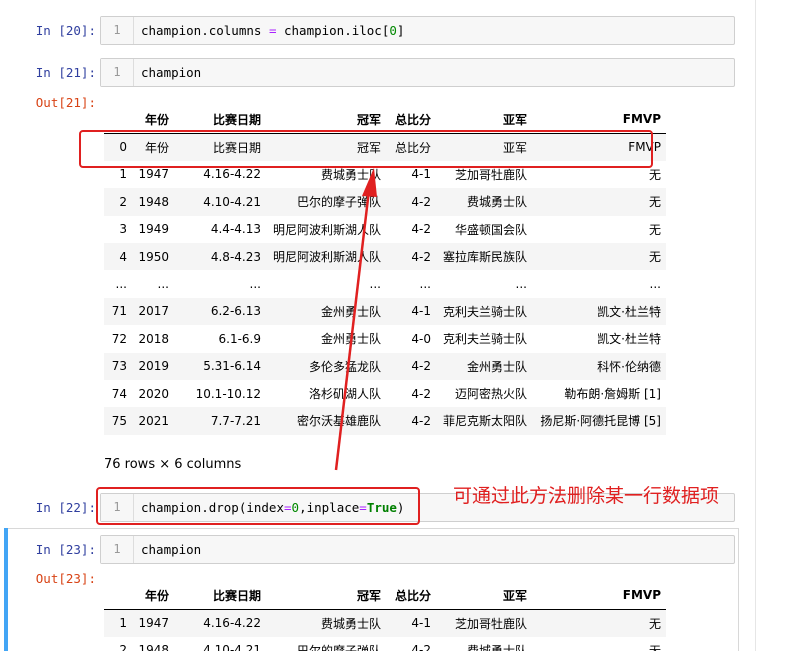 The height and width of the screenshot is (651, 797). Describe the element at coordinates (153, 366) in the screenshot. I see `year-cell: 2019` at that location.